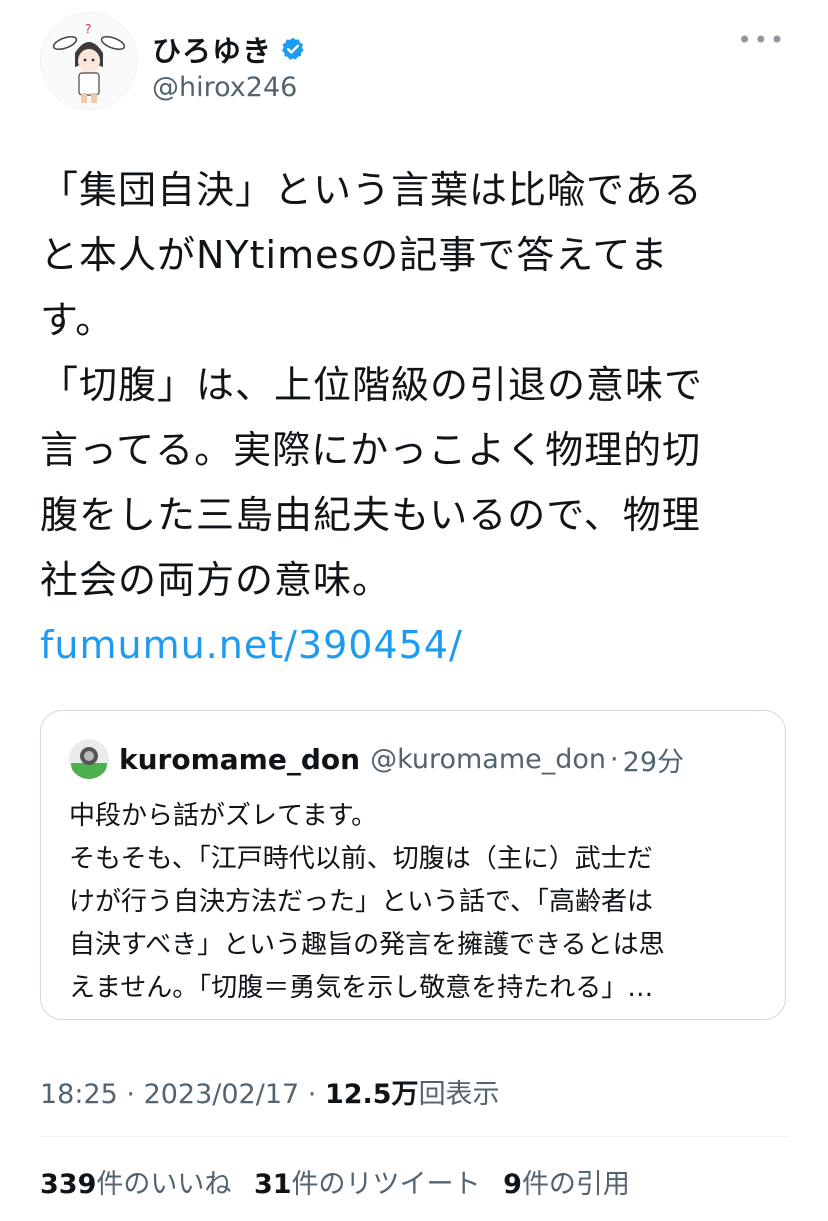 The height and width of the screenshot is (1221, 828). I want to click on likes-stat: 339件のいいね, so click(135, 1184).